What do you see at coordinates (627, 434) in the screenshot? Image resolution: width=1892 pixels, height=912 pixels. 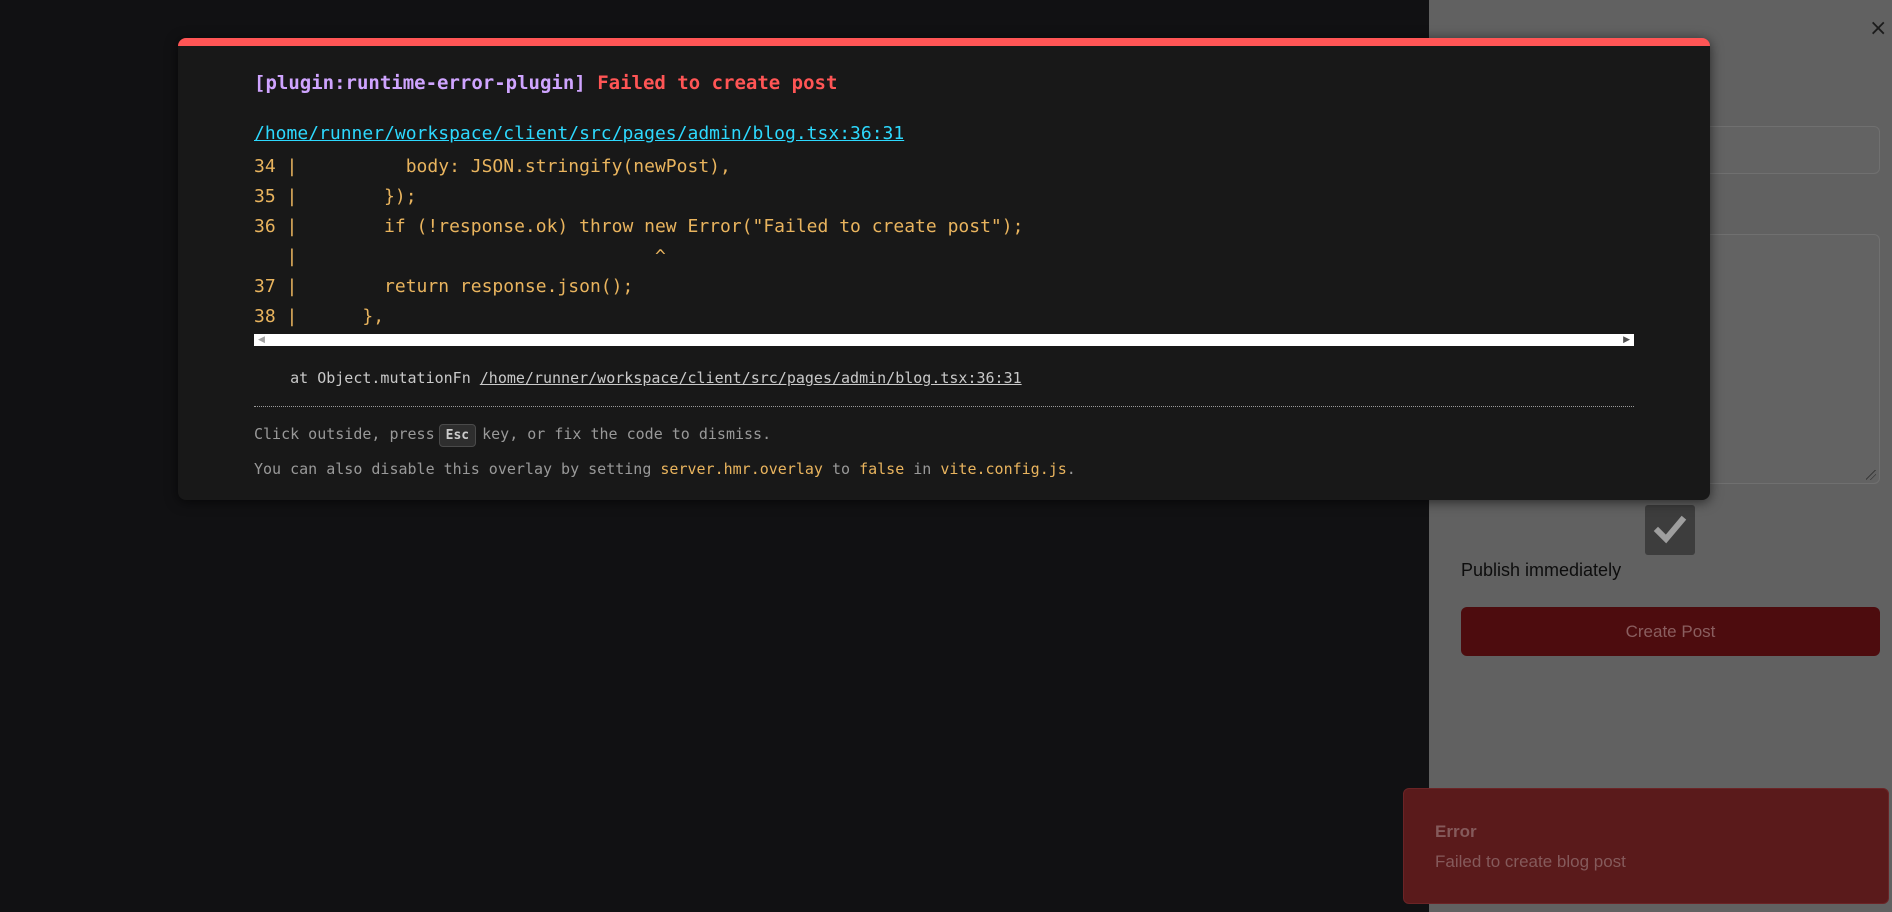 I see `tip-text: key, or fix the code to dismiss.` at bounding box center [627, 434].